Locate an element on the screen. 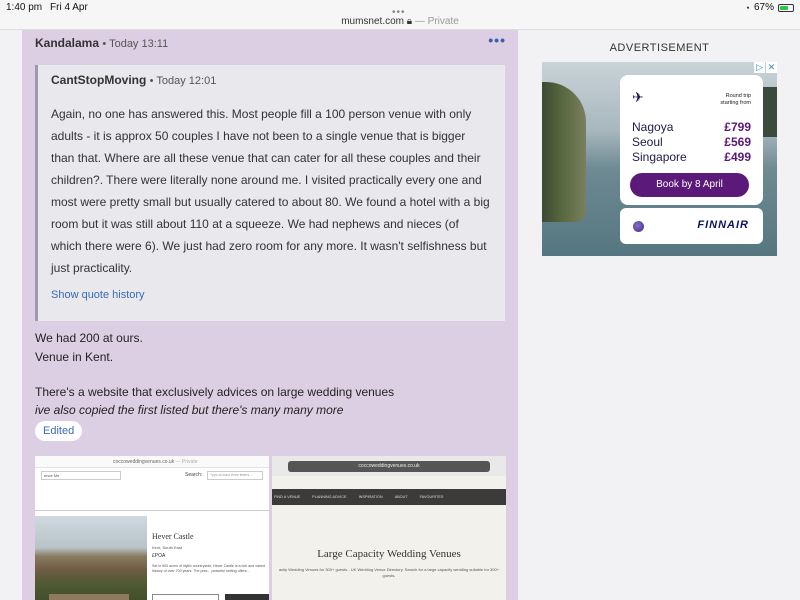 The height and width of the screenshot is (600, 800). quote-header: CantStopMoving • Today 12:01 is located at coordinates (133, 80).